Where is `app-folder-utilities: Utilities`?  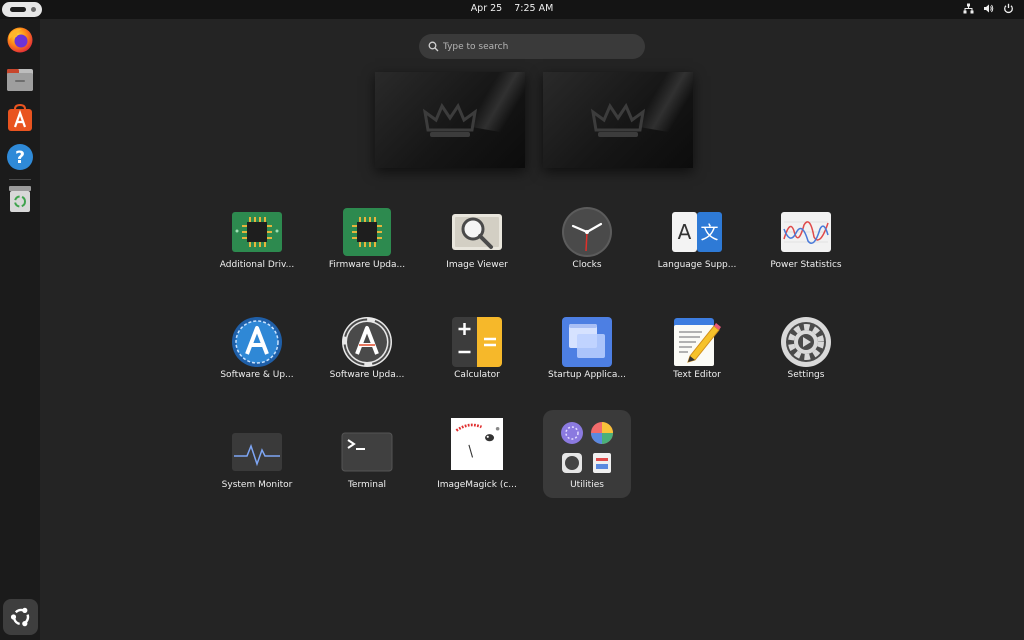 app-folder-utilities: Utilities is located at coordinates (587, 454).